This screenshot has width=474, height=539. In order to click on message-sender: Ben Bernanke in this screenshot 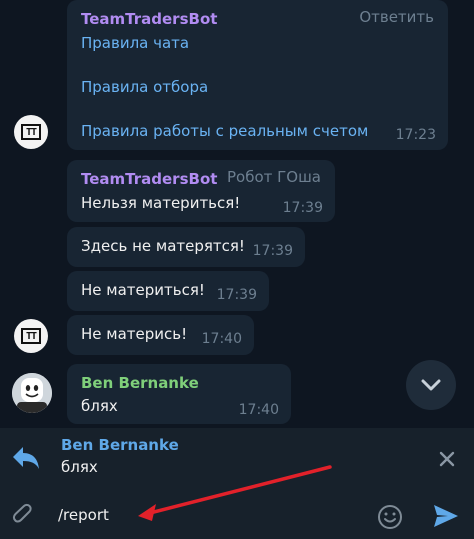, I will do `click(140, 383)`.